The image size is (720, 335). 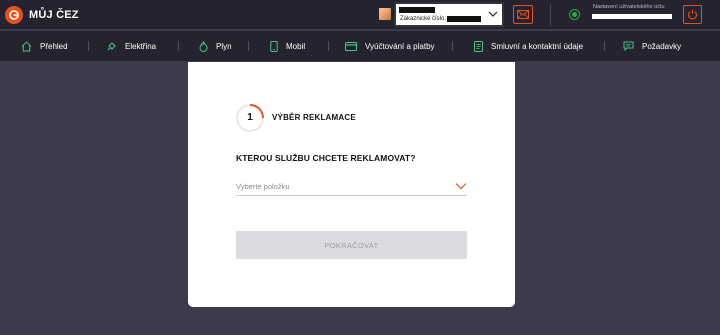 I want to click on logo-text: MŮJ ČEZ, so click(x=54, y=15).